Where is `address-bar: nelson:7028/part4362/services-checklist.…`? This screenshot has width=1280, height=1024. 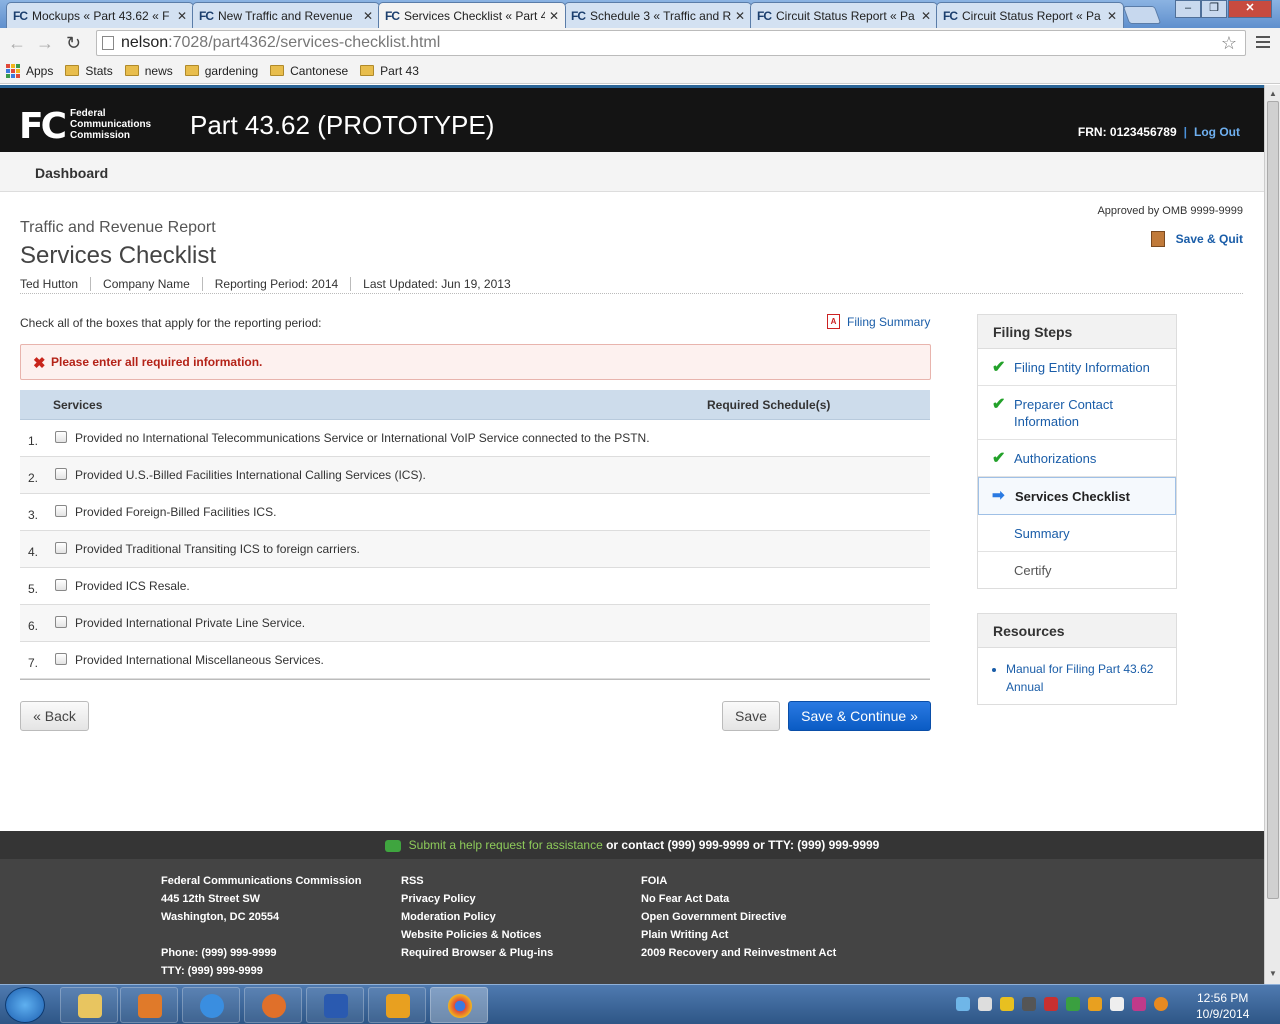 address-bar: nelson:7028/part4362/services-checklist.… is located at coordinates (671, 43).